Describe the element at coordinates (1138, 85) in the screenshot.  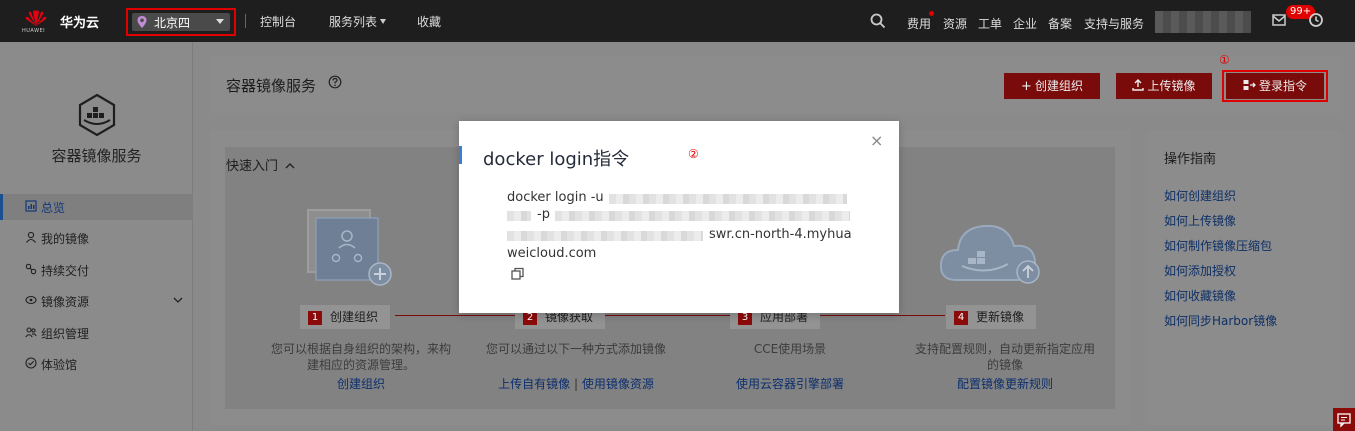
I see `upload-icon` at that location.